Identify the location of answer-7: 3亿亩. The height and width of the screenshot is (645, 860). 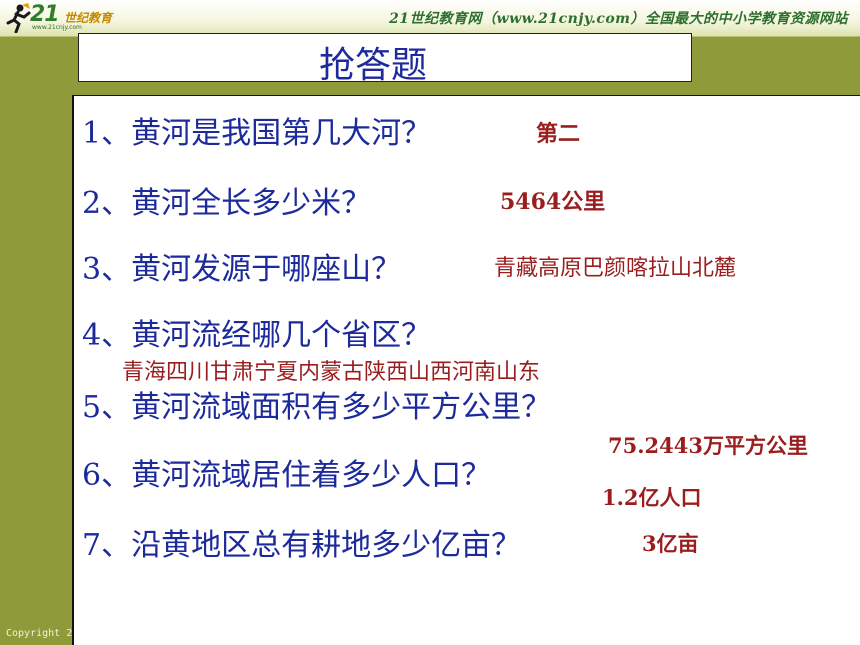
(670, 543).